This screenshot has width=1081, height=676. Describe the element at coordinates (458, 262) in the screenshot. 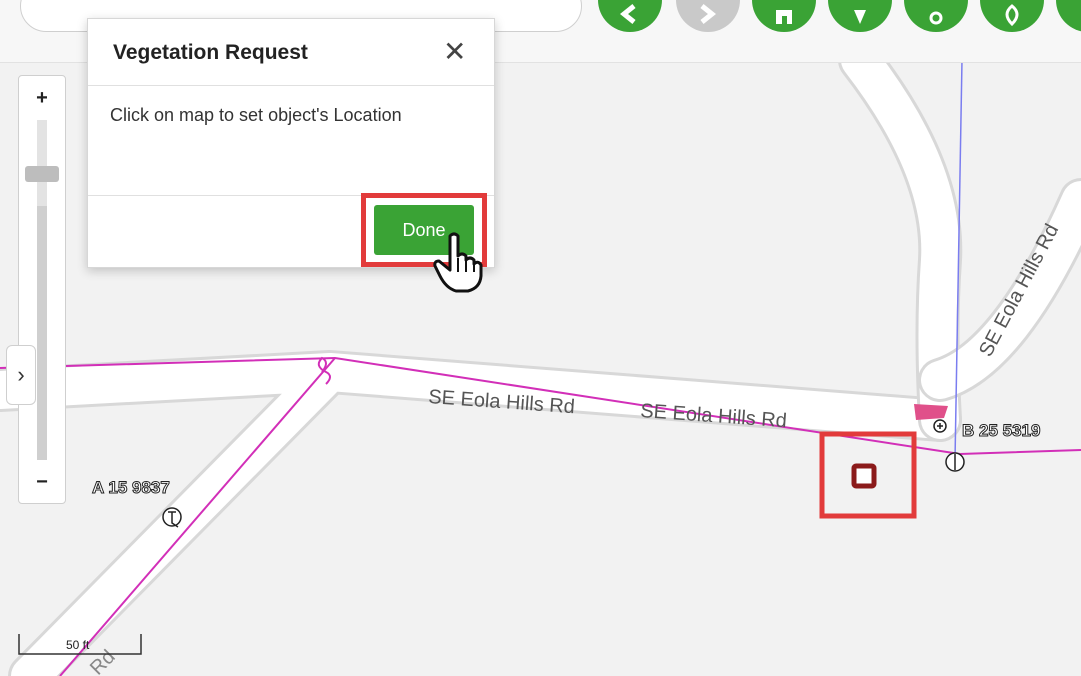

I see `hand-cursor-icon` at that location.